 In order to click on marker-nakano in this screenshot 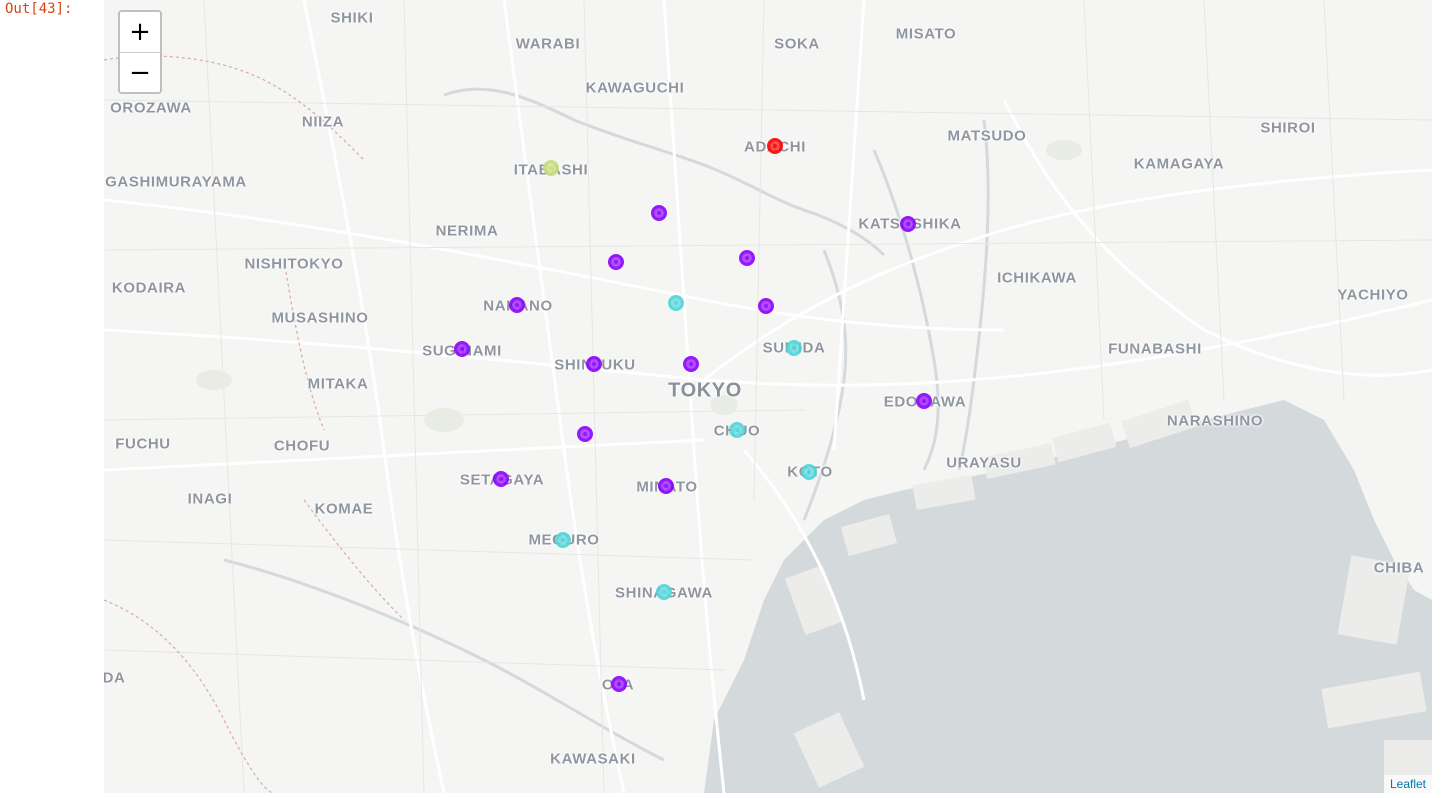, I will do `click(517, 305)`.